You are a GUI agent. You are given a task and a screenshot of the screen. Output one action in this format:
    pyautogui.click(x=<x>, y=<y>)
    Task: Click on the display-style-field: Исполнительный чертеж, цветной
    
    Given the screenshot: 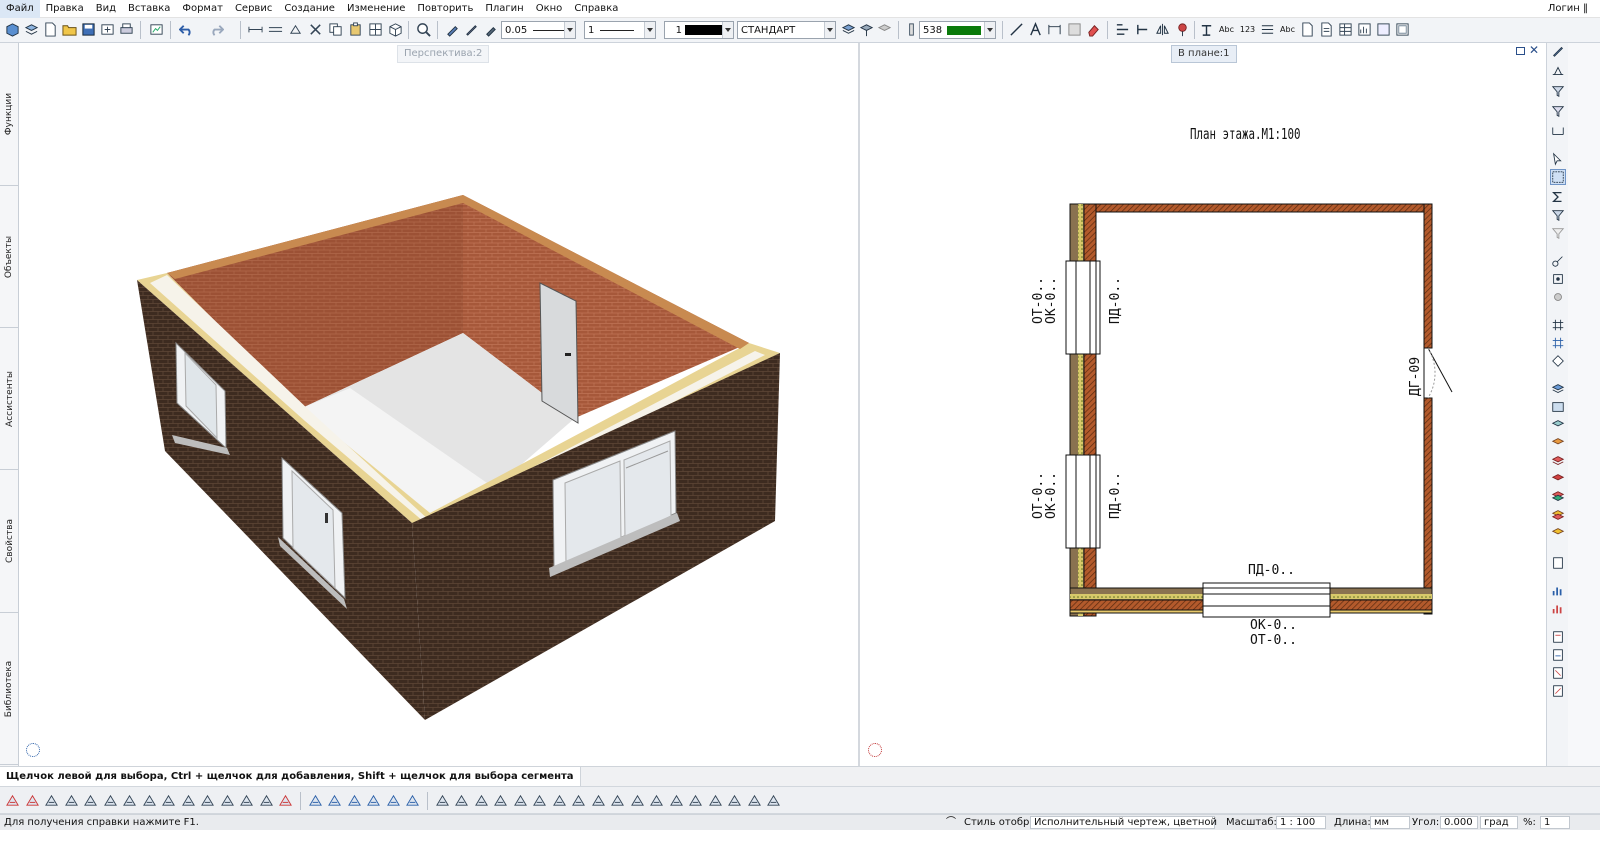 What is the action you would take?
    pyautogui.click(x=1123, y=822)
    